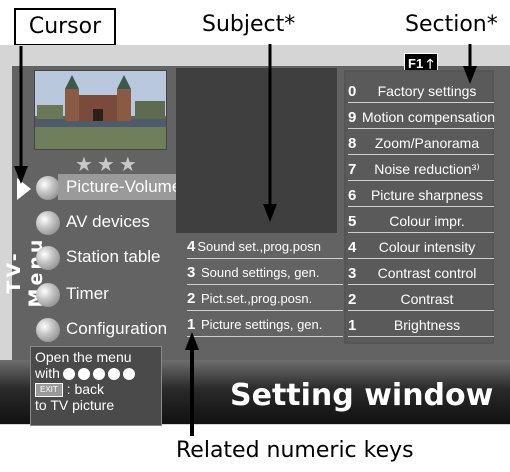 The image size is (510, 472). What do you see at coordinates (470, 75) in the screenshot?
I see `section-arrowhead-icon` at bounding box center [470, 75].